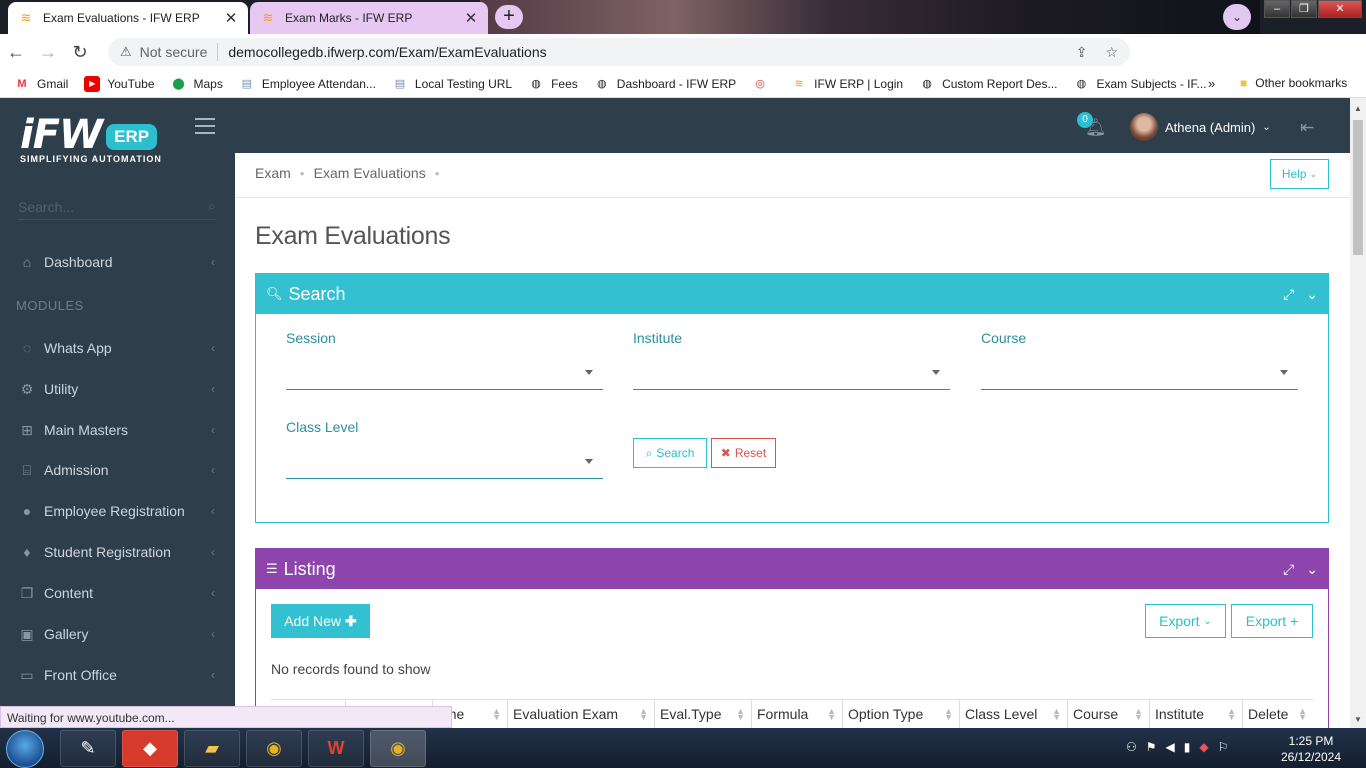  What do you see at coordinates (117, 675) in the screenshot?
I see `sidebar-item-front-office: ▭ Front Office ‹` at bounding box center [117, 675].